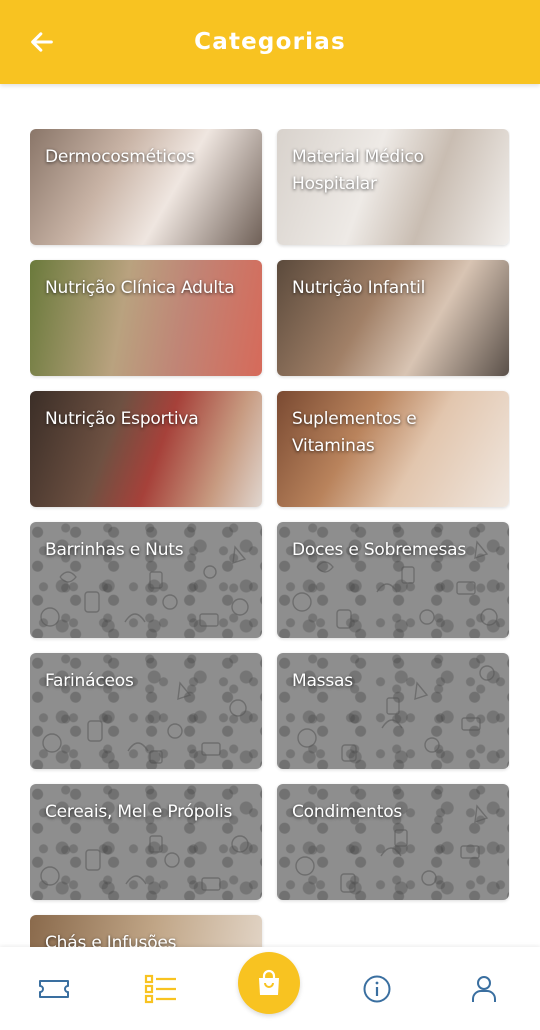  Describe the element at coordinates (359, 288) in the screenshot. I see `category-label: Nutrição Infantil` at that location.